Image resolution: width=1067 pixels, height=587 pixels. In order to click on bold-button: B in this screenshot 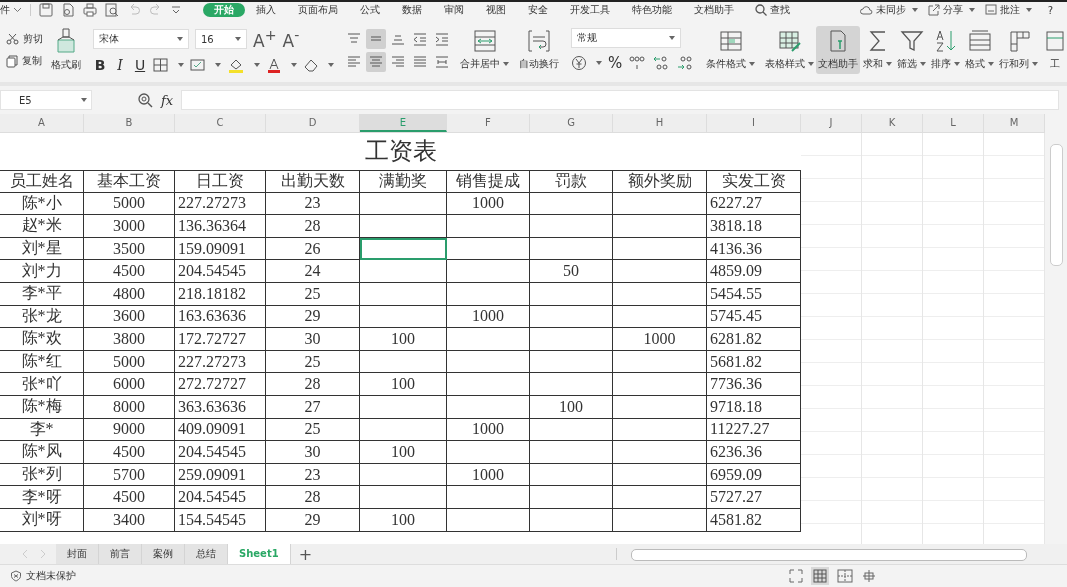, I will do `click(100, 64)`.